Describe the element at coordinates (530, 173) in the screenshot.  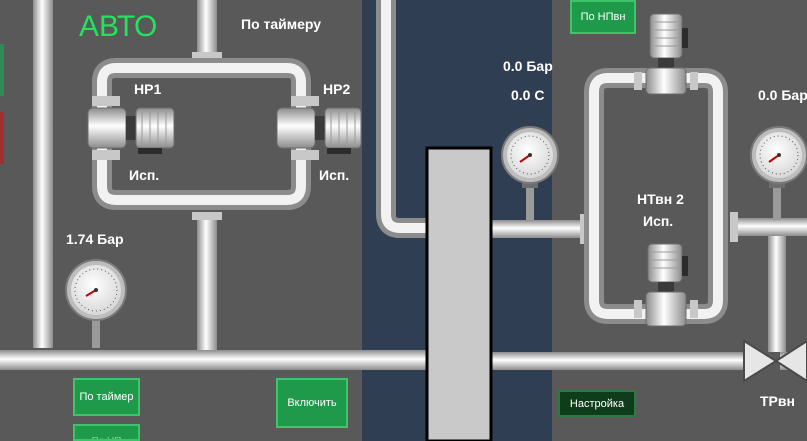
I see `pressure-gauge-middle` at that location.